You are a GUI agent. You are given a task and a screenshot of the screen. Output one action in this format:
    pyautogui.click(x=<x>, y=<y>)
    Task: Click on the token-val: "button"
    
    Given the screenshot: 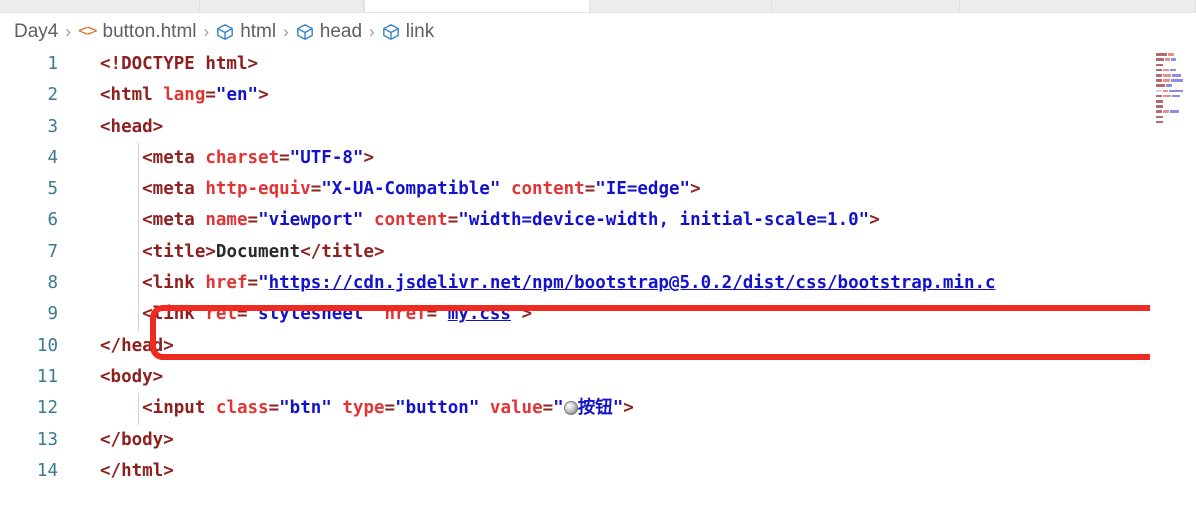 What is the action you would take?
    pyautogui.click(x=437, y=408)
    